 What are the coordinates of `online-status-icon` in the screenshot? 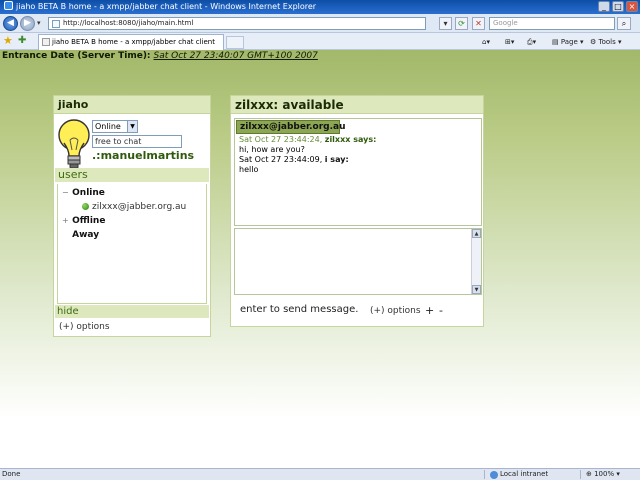 It's located at (85, 206).